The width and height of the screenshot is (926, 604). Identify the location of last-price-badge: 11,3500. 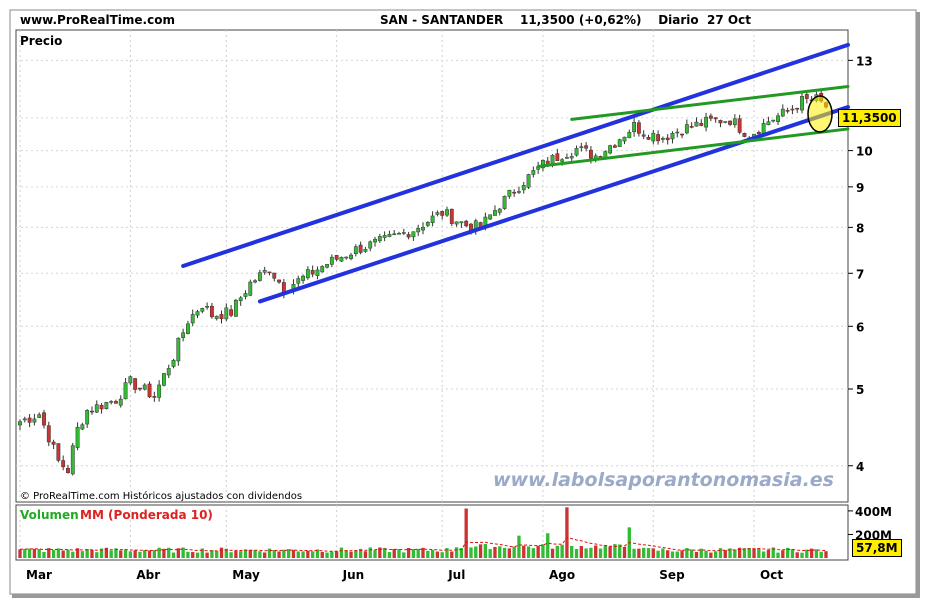
(869, 118).